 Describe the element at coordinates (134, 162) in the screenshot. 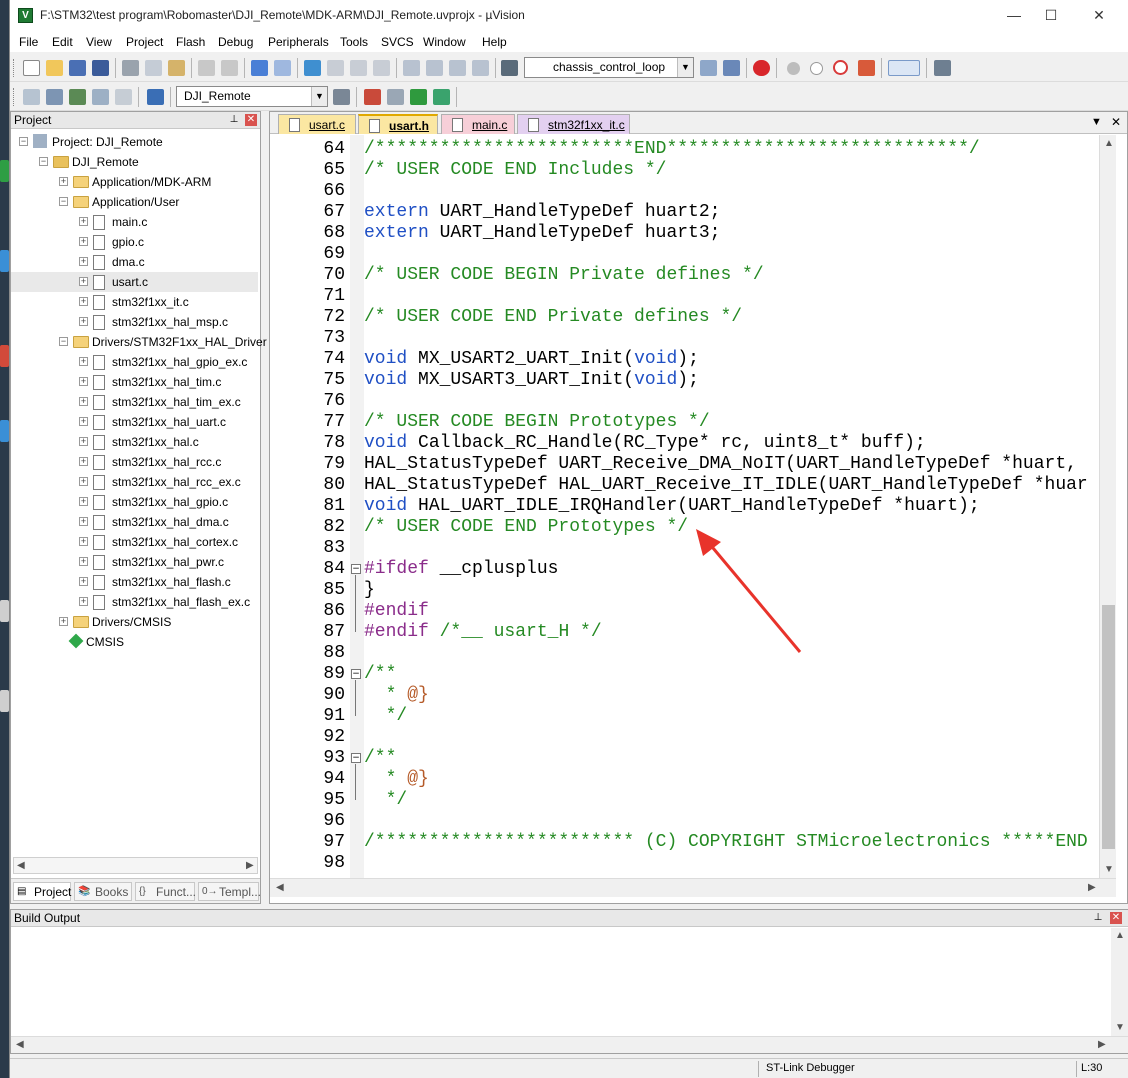

I see `tree-item-target: − DJI_Remote` at that location.